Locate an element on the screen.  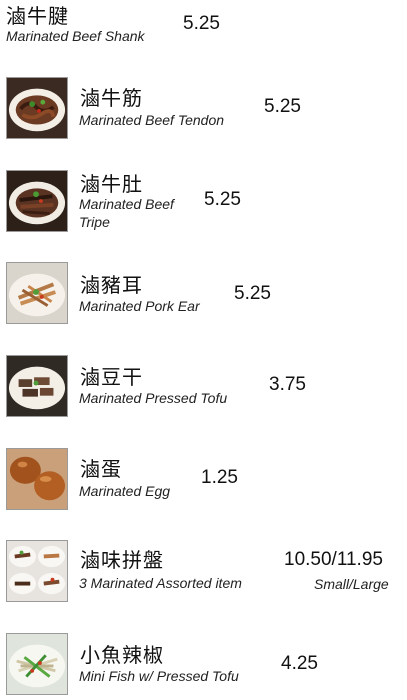
item-price: 4.25 is located at coordinates (299, 663).